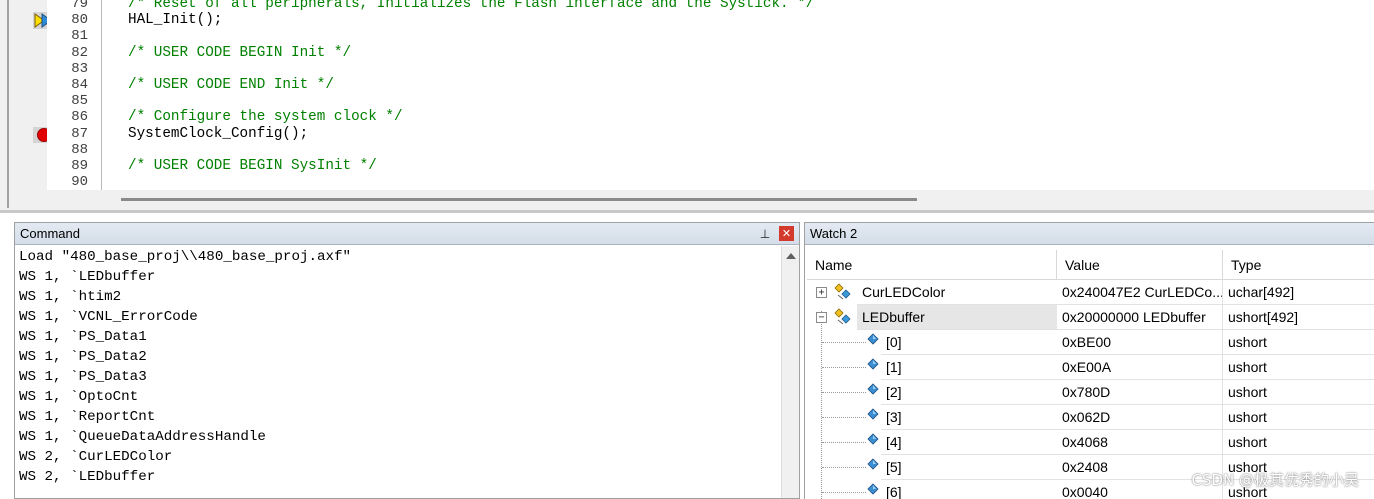 The height and width of the screenshot is (499, 1374). What do you see at coordinates (738, 166) in the screenshot?
I see `code-line: /* USER CODE BEGIN SysInit */` at bounding box center [738, 166].